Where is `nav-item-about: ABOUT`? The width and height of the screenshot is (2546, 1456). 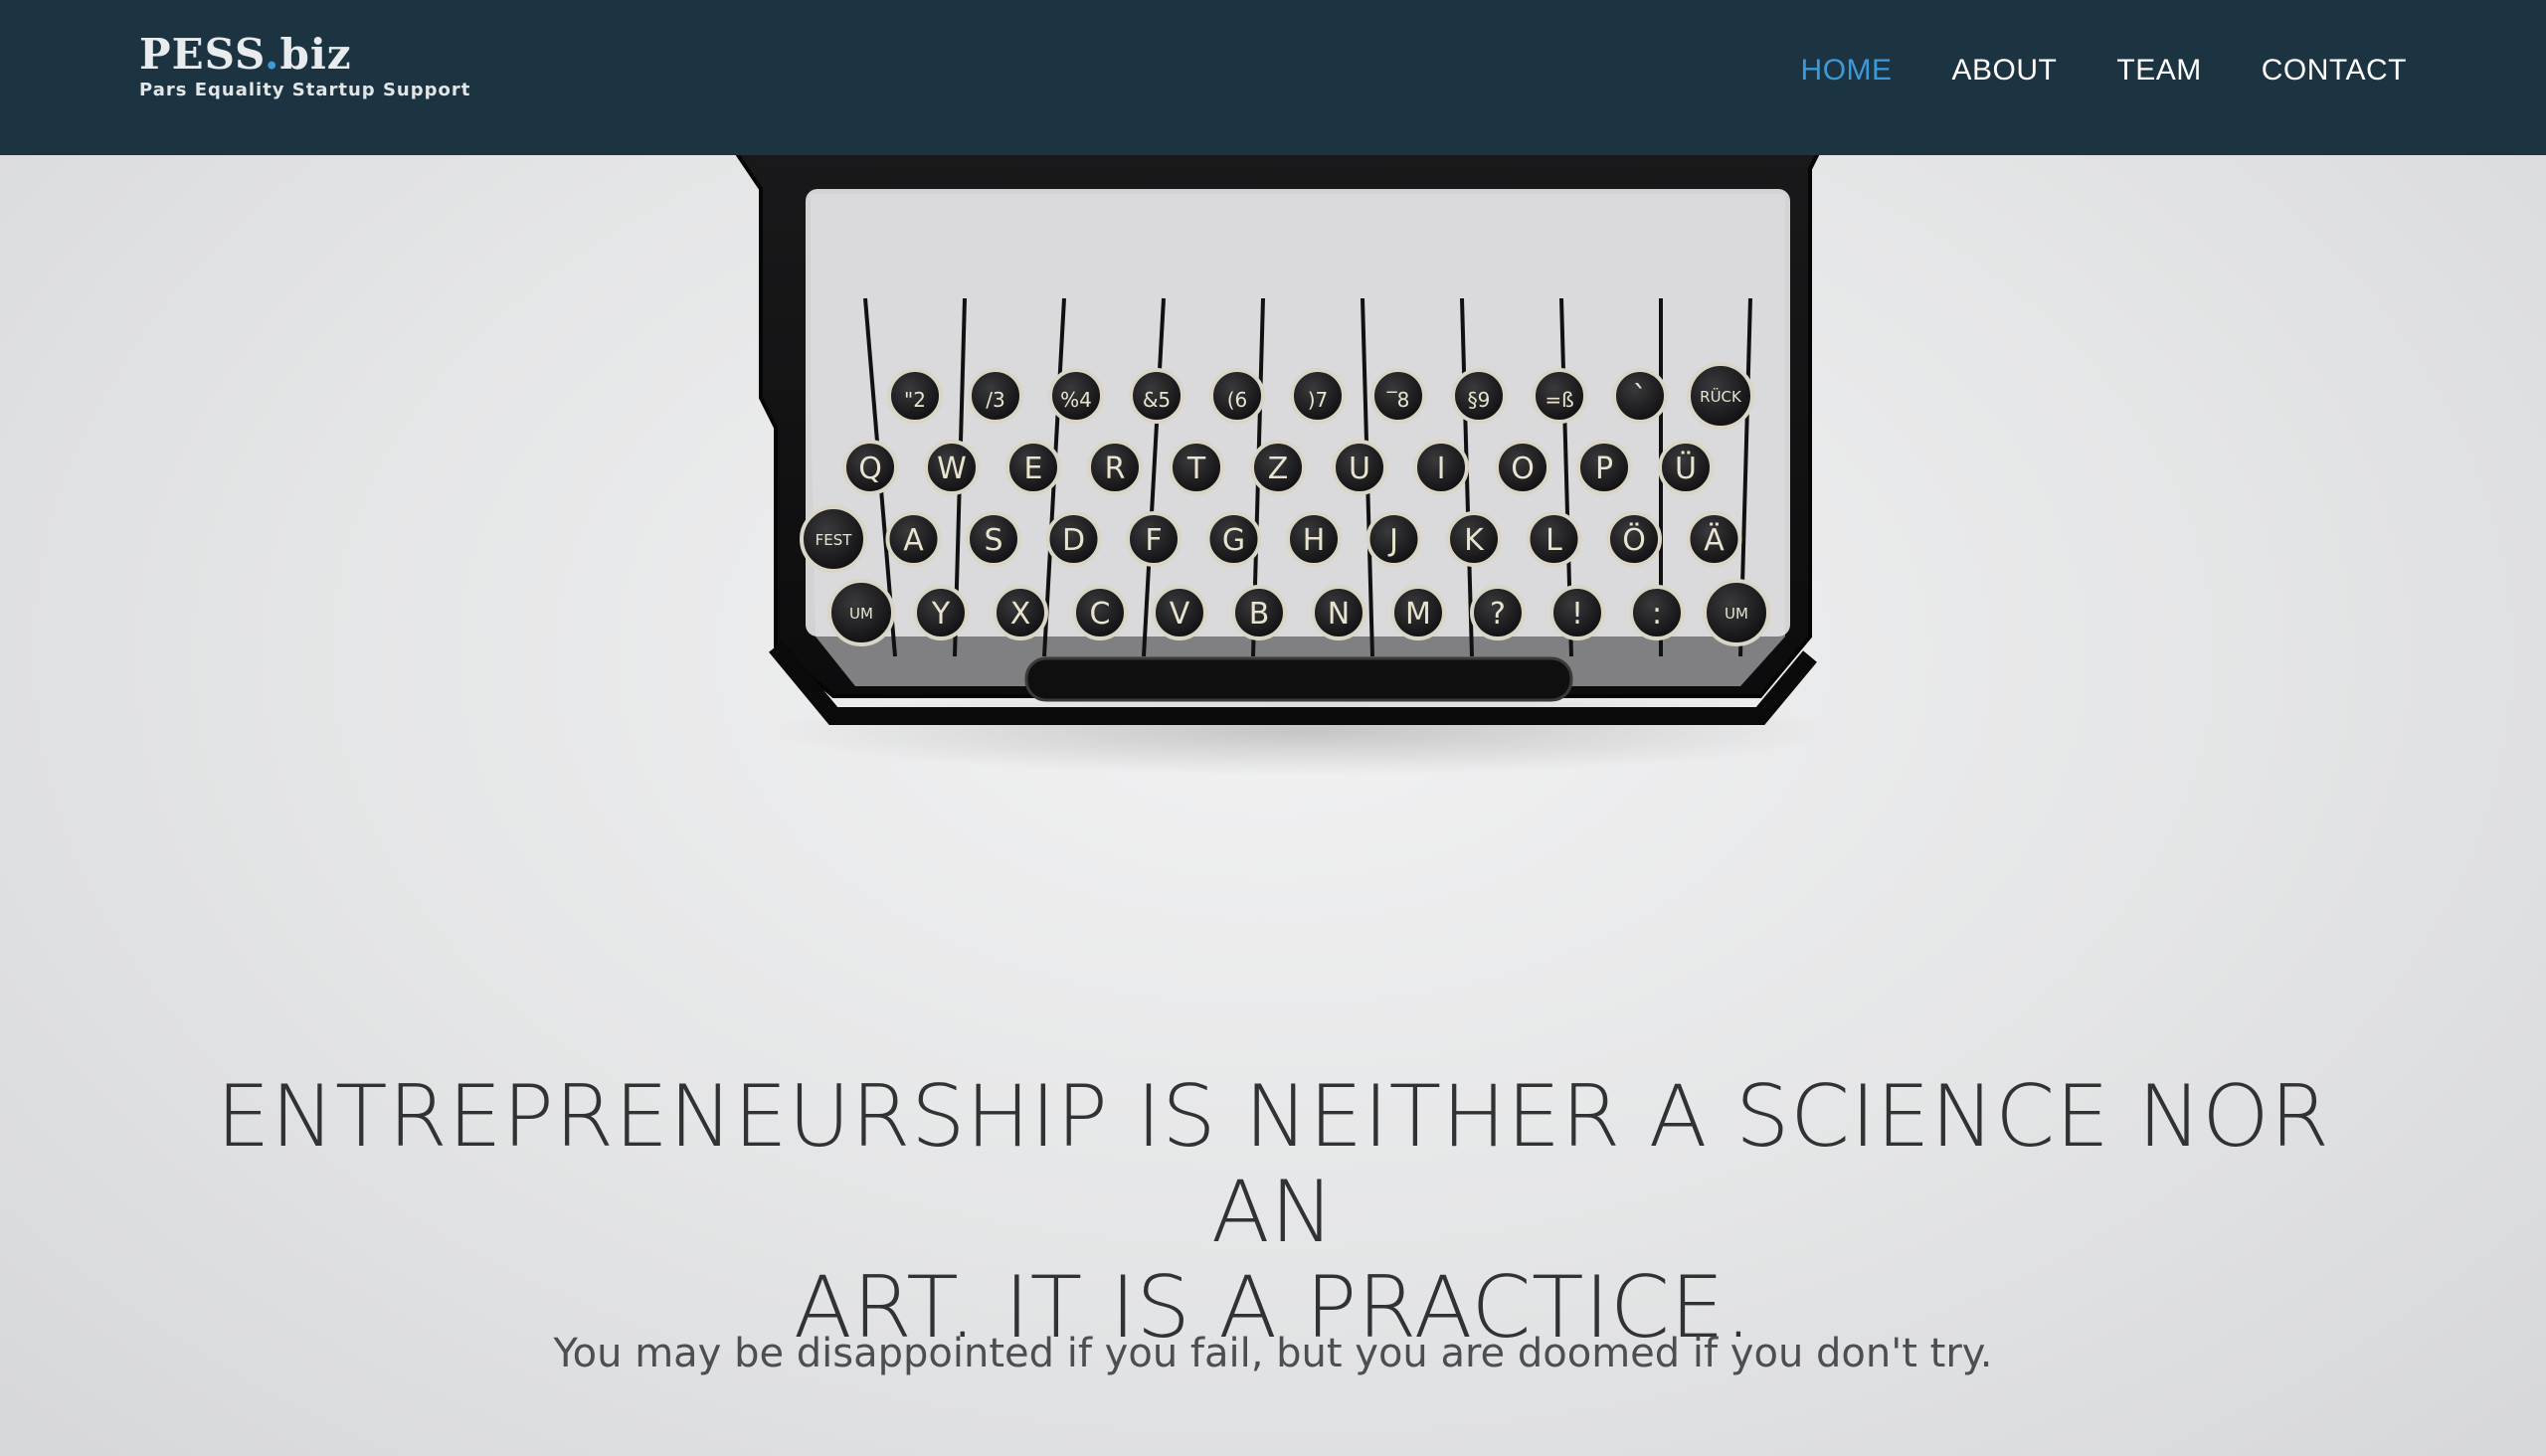 nav-item-about: ABOUT is located at coordinates (2005, 71).